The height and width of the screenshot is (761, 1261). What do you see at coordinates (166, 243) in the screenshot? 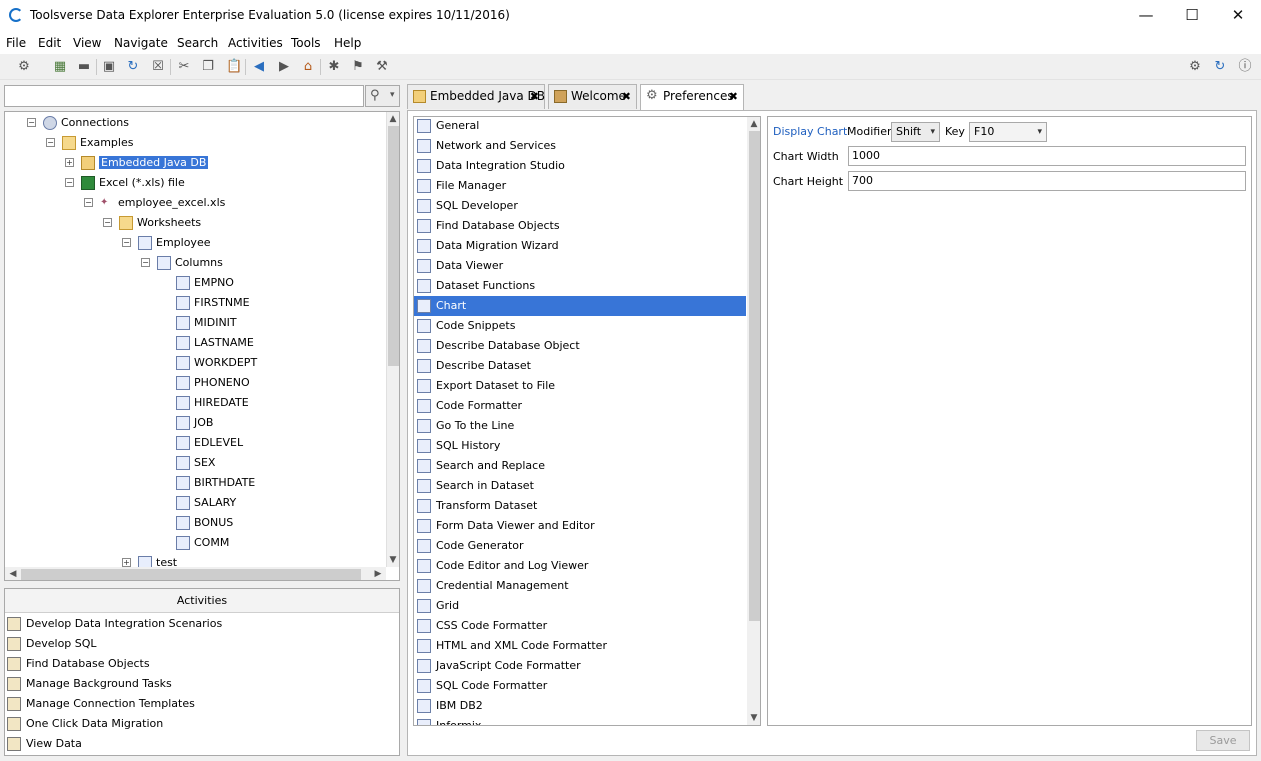
I see `tree-node: − Employee` at bounding box center [166, 243].